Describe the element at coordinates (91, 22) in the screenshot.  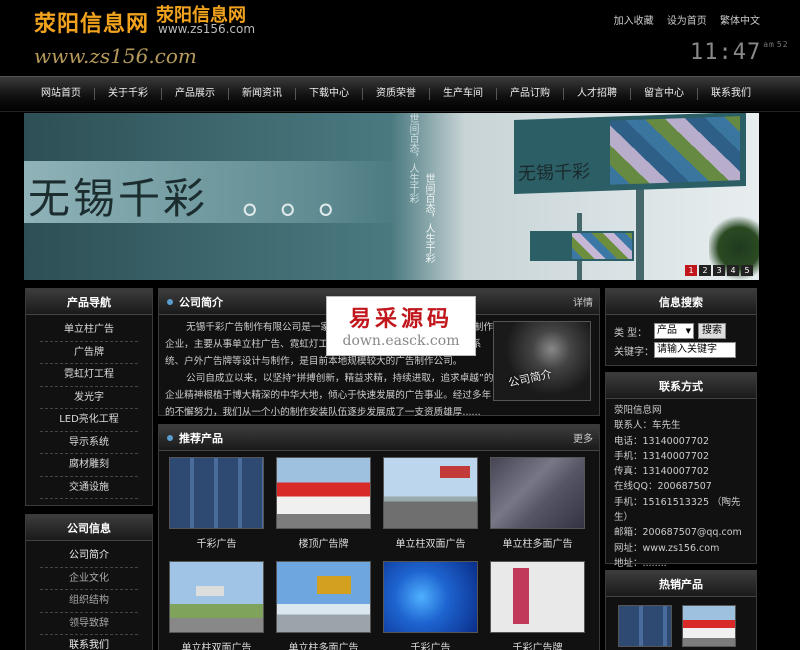
I see `site-logo: 荥阳信息网` at that location.